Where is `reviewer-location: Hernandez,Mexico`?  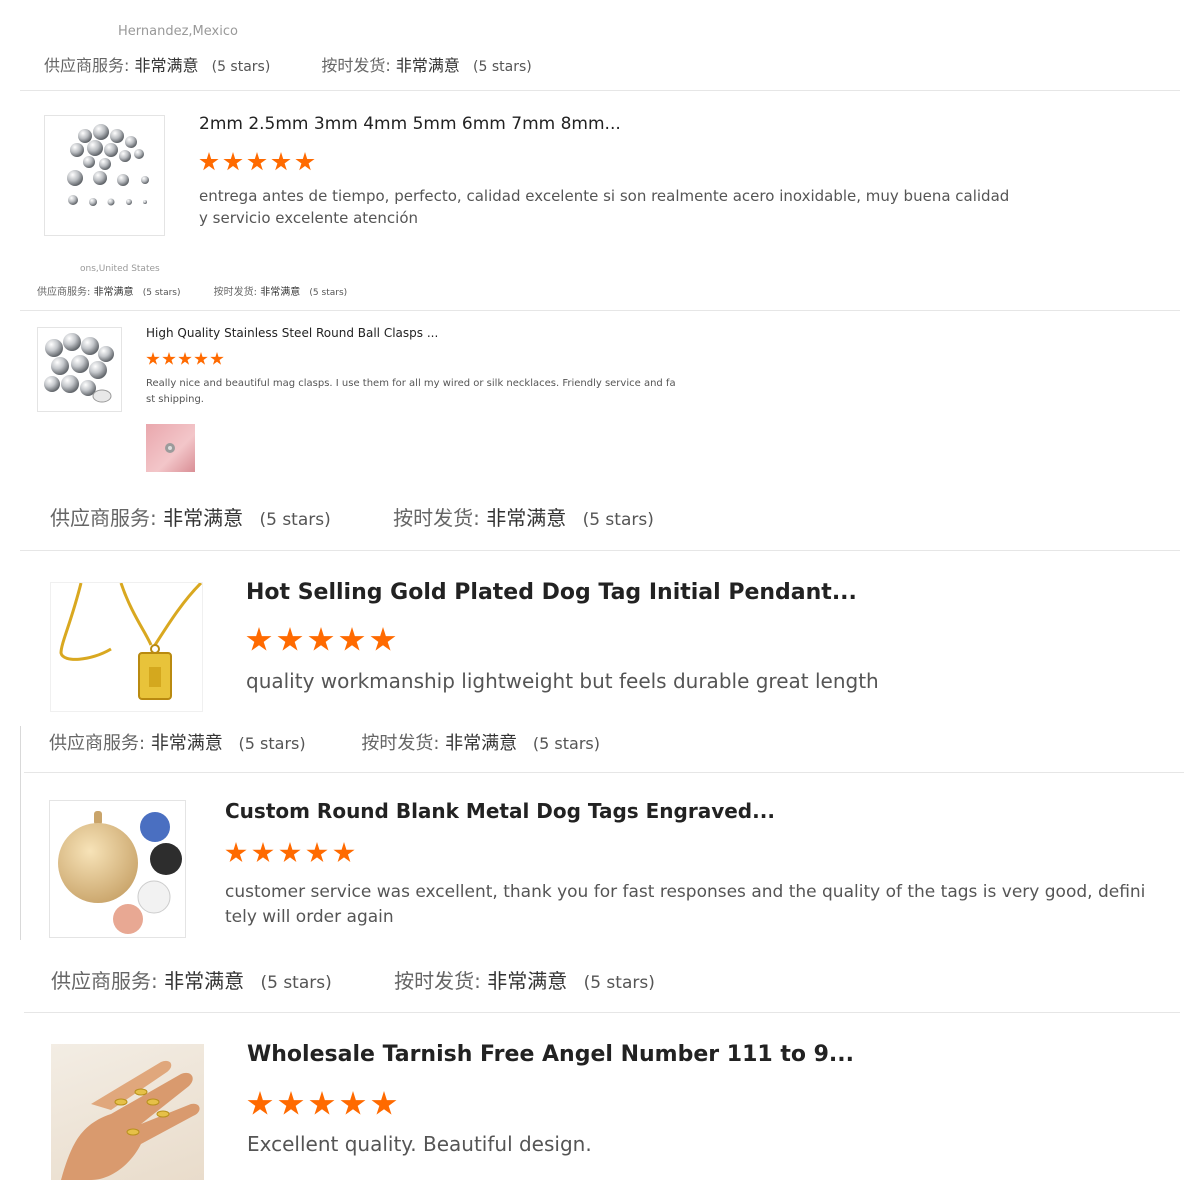
reviewer-location: Hernandez,Mexico is located at coordinates (178, 31).